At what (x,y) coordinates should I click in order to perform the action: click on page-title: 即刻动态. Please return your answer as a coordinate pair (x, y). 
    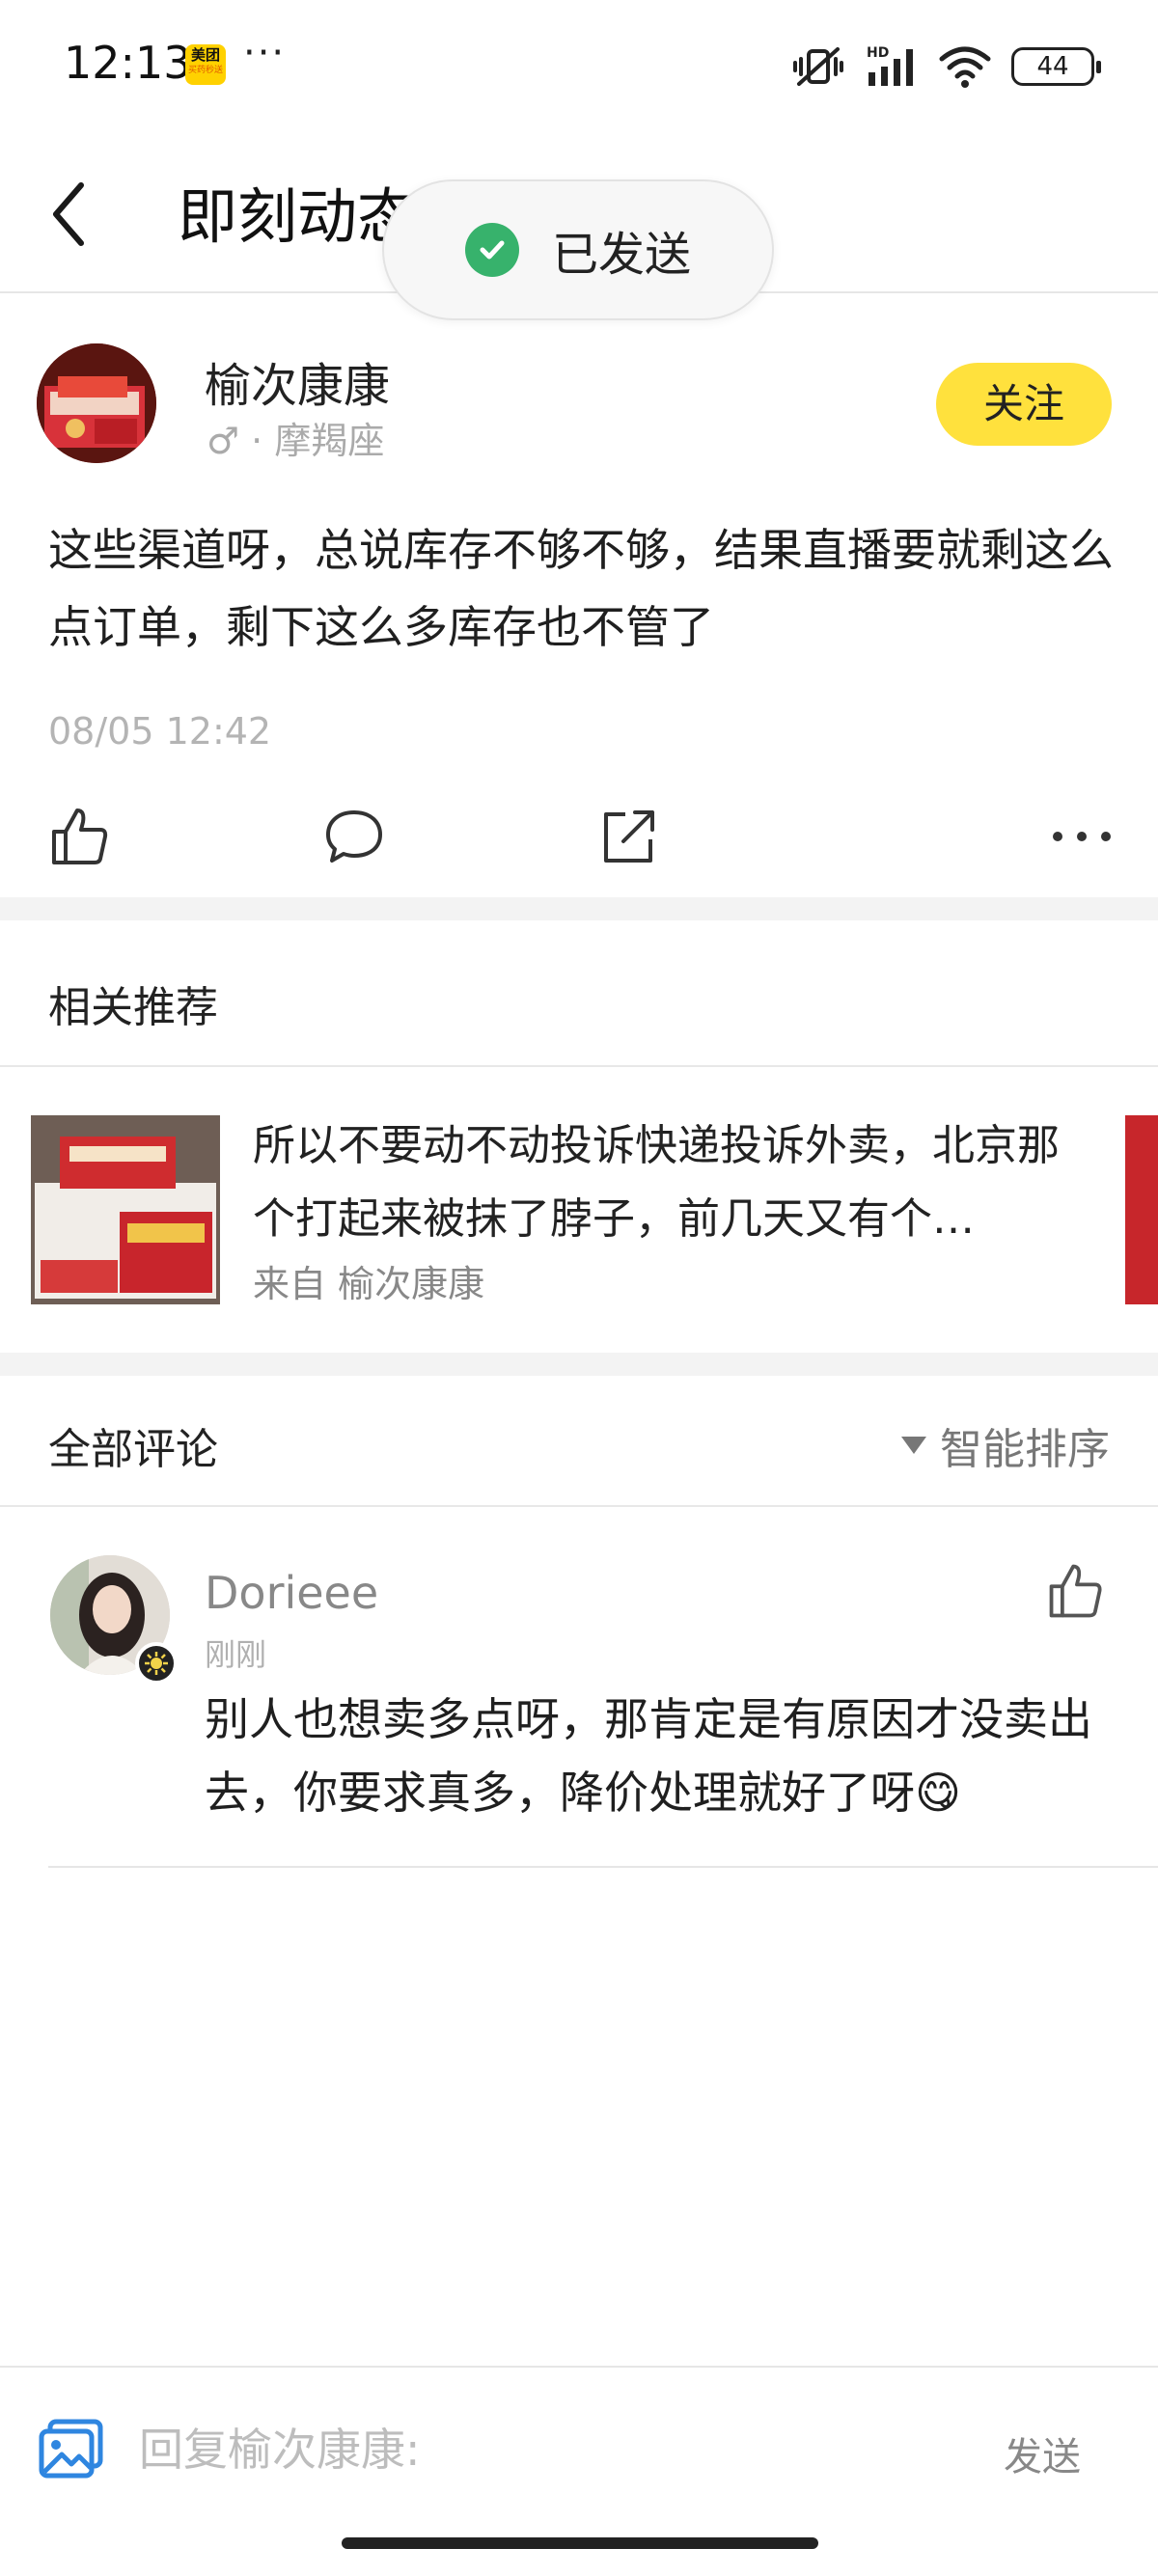
    Looking at the image, I should click on (298, 217).